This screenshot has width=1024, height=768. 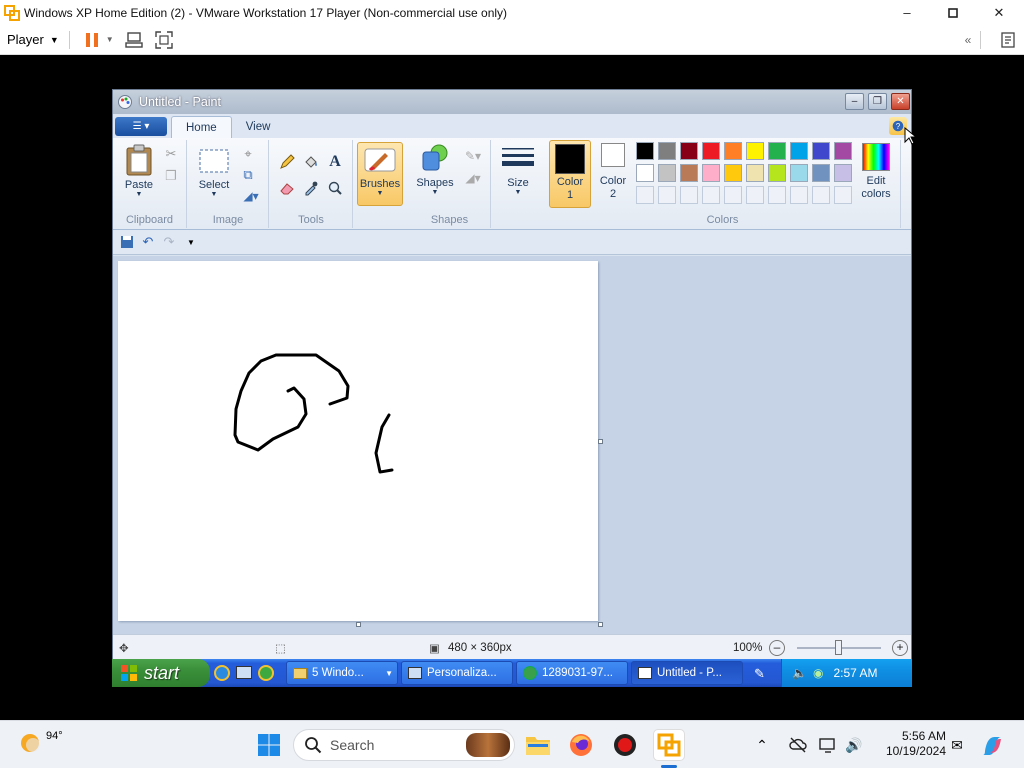 What do you see at coordinates (201, 127) in the screenshot?
I see `tab-home: Home` at bounding box center [201, 127].